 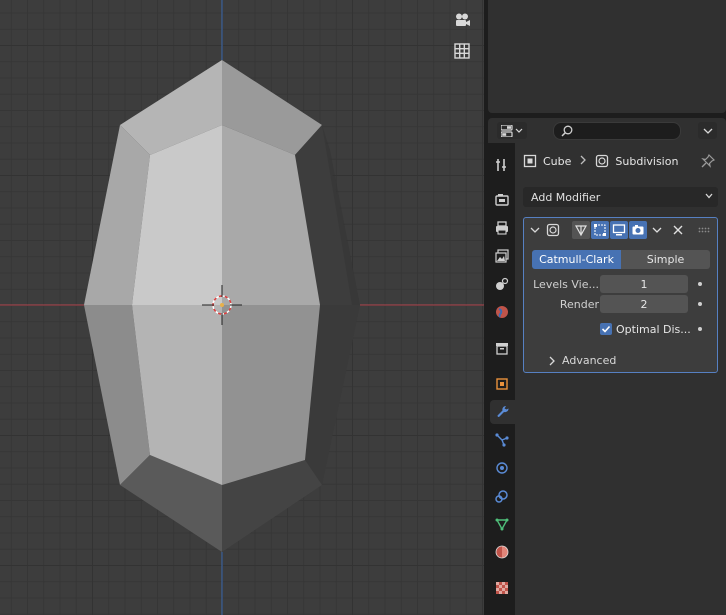 I want to click on collapse-chevron-icon, so click(x=535, y=230).